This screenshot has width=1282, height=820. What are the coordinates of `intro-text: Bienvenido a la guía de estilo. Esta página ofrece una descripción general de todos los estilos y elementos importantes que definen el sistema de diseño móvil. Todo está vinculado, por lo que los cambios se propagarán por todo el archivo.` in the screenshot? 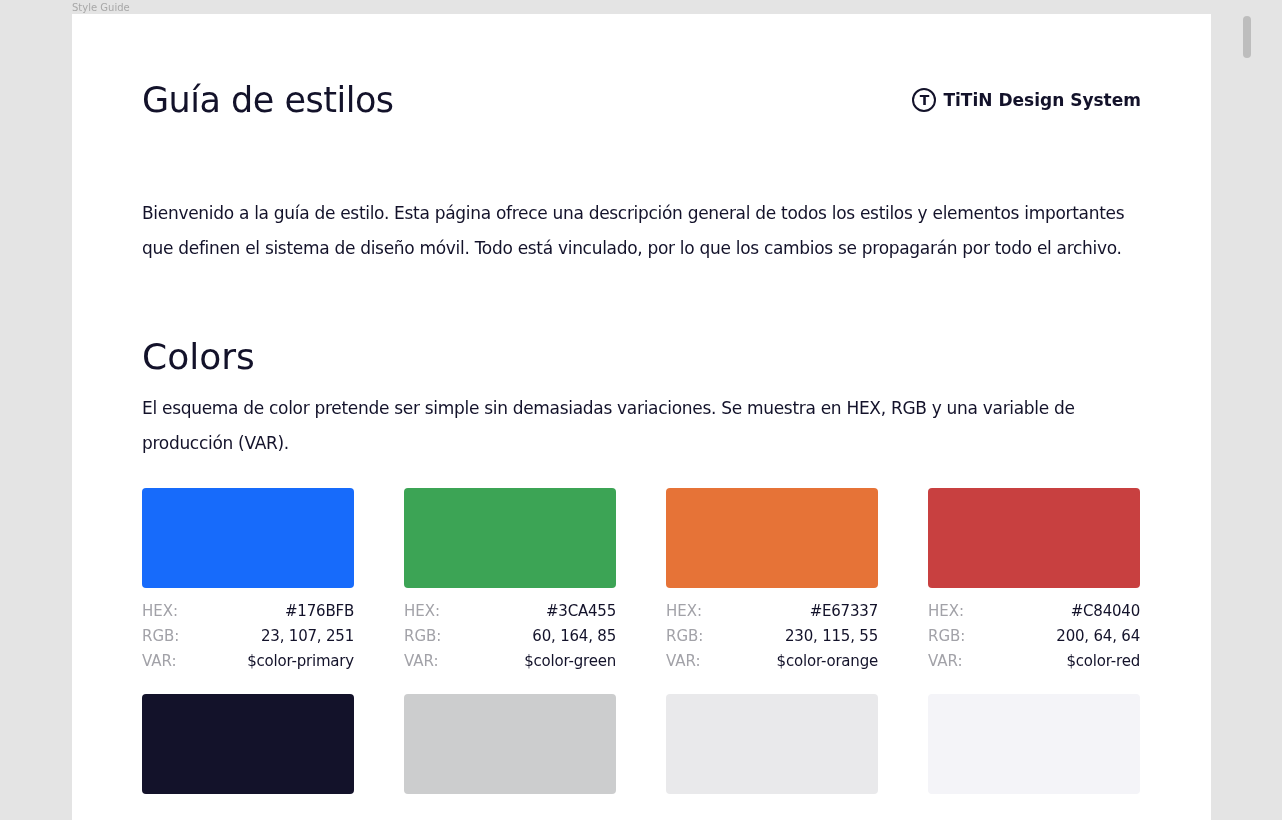 It's located at (634, 231).